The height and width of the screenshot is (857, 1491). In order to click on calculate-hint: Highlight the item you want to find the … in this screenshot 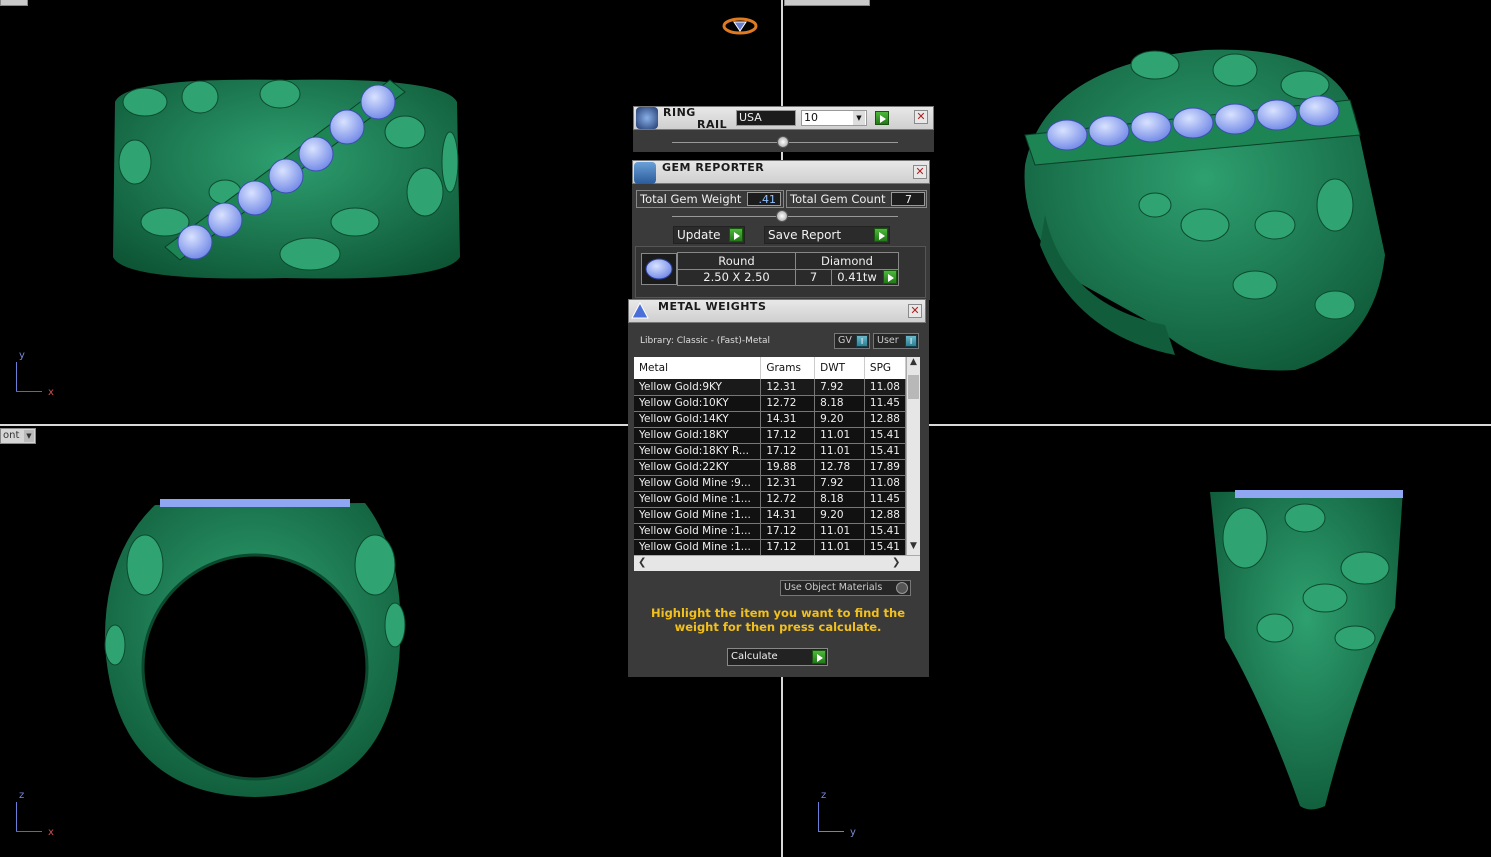, I will do `click(778, 620)`.